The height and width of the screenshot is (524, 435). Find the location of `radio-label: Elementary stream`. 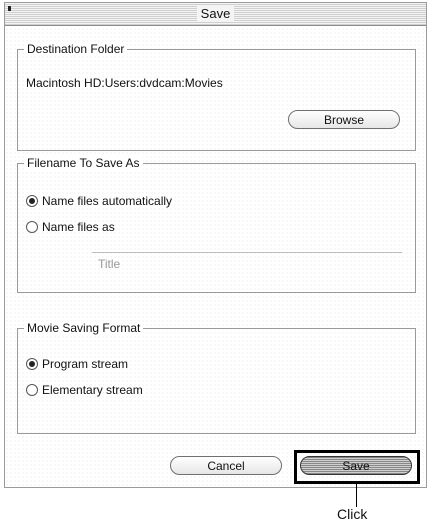

radio-label: Elementary stream is located at coordinates (92, 390).